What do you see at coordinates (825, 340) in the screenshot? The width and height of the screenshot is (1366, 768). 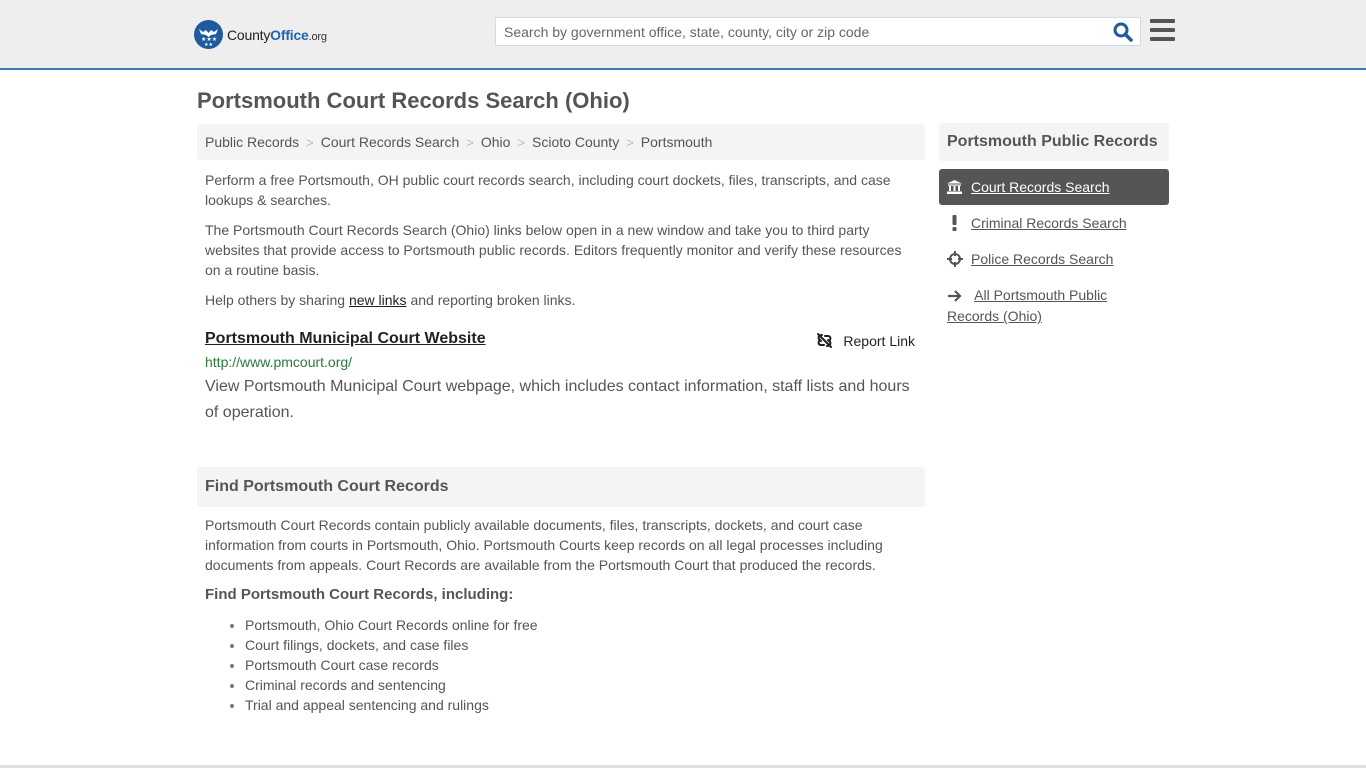 I see `broken-link-icon` at bounding box center [825, 340].